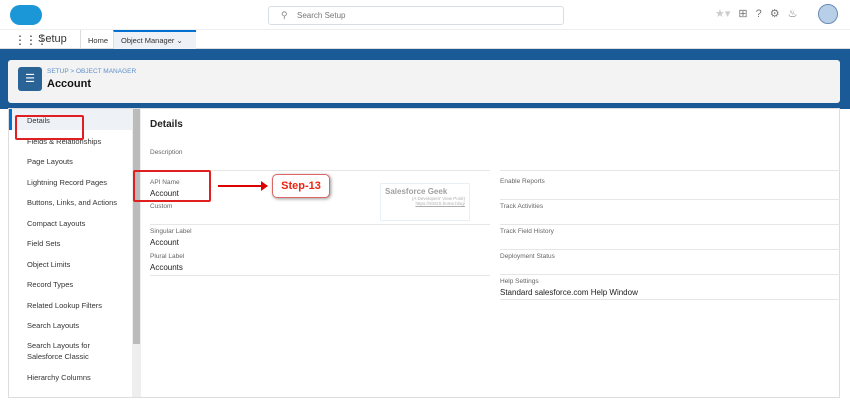  Describe the element at coordinates (301, 186) in the screenshot. I see `step-callout: Step-13` at that location.